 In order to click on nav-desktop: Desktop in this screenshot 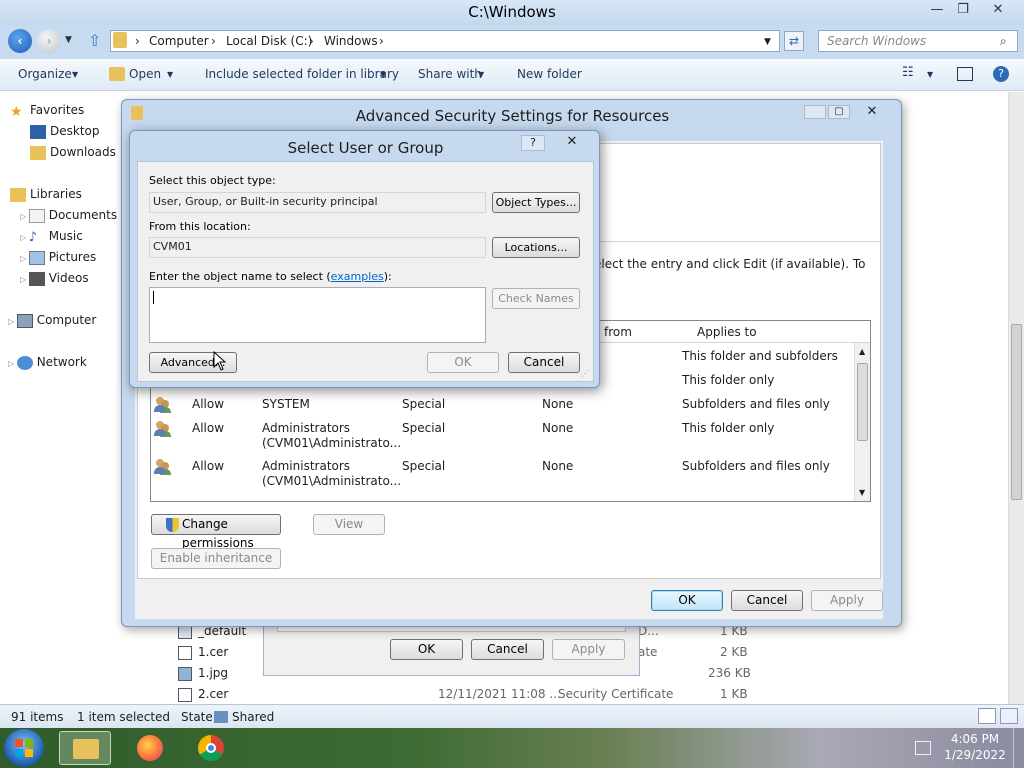, I will do `click(65, 131)`.